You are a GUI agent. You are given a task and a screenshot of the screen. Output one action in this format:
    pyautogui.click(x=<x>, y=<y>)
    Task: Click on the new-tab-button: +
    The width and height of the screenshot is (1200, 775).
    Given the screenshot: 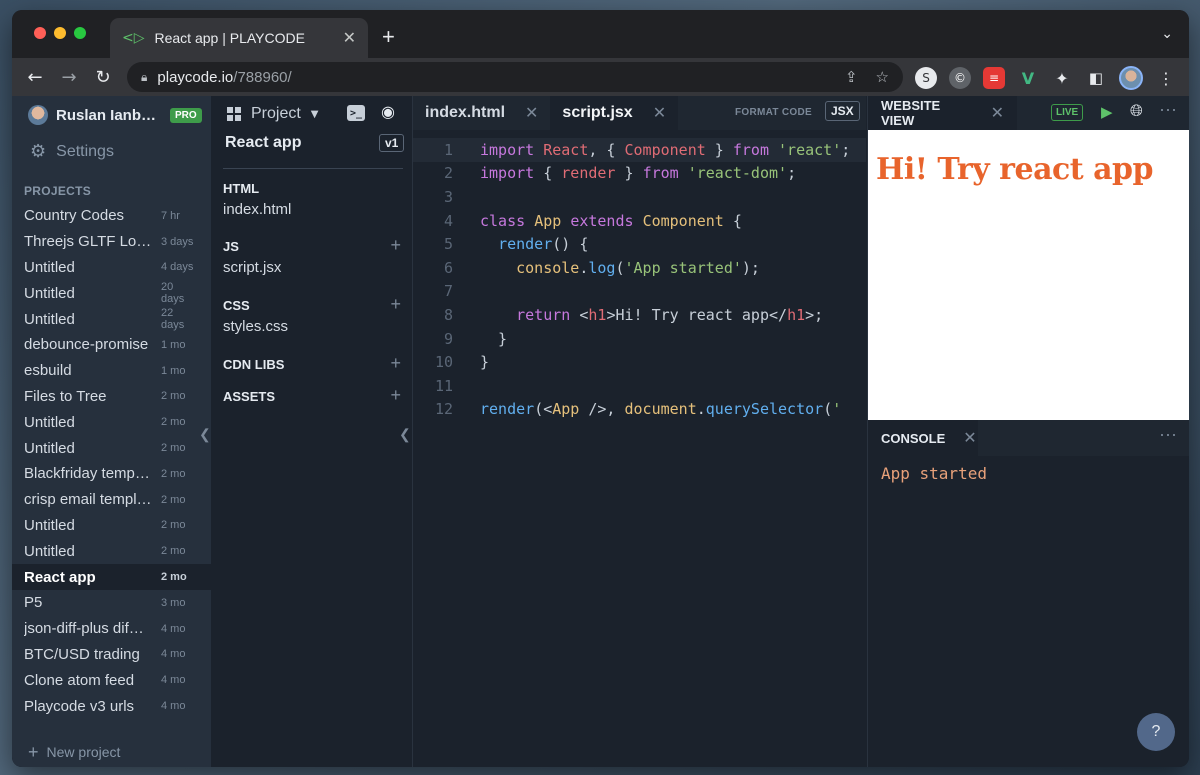 What is the action you would take?
    pyautogui.click(x=388, y=37)
    